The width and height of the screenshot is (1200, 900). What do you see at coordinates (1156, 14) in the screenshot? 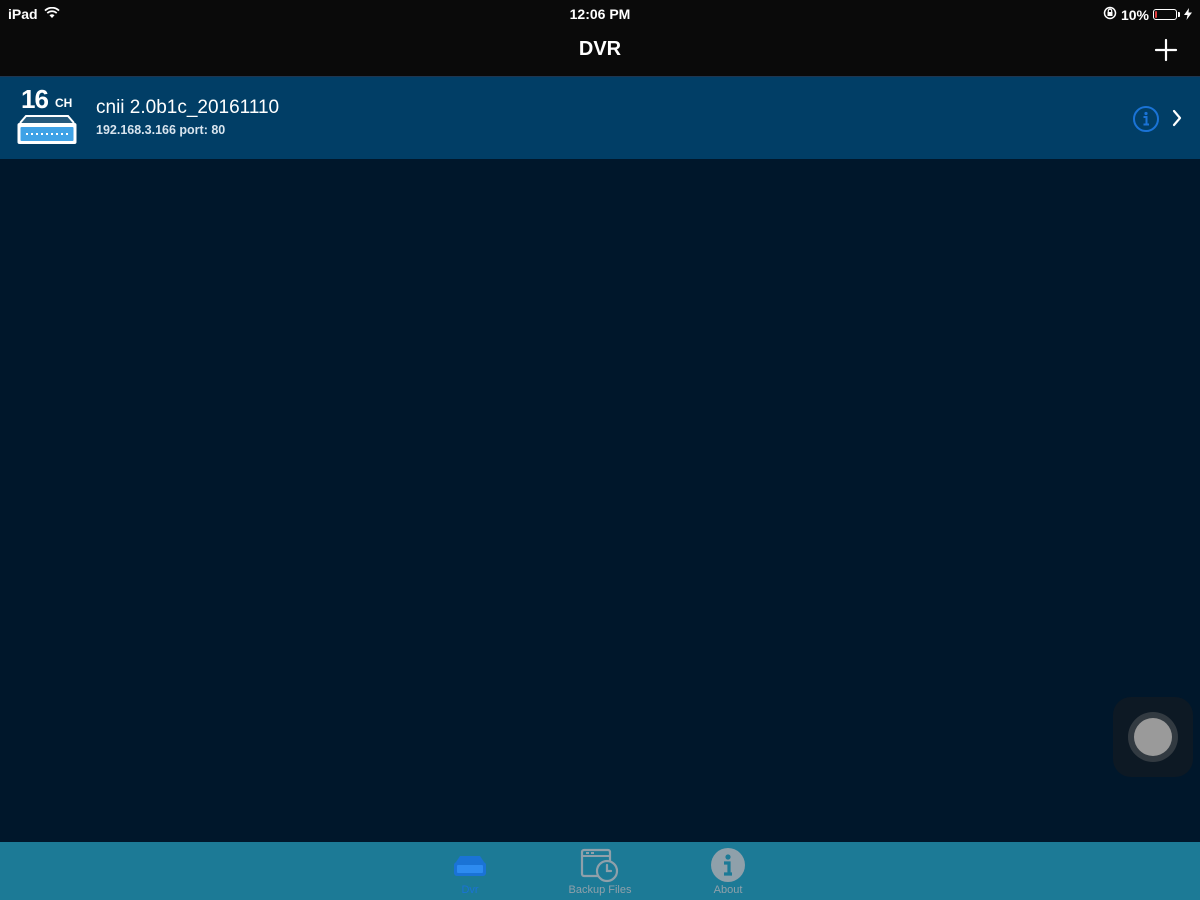
I see `battery-level-fill` at bounding box center [1156, 14].